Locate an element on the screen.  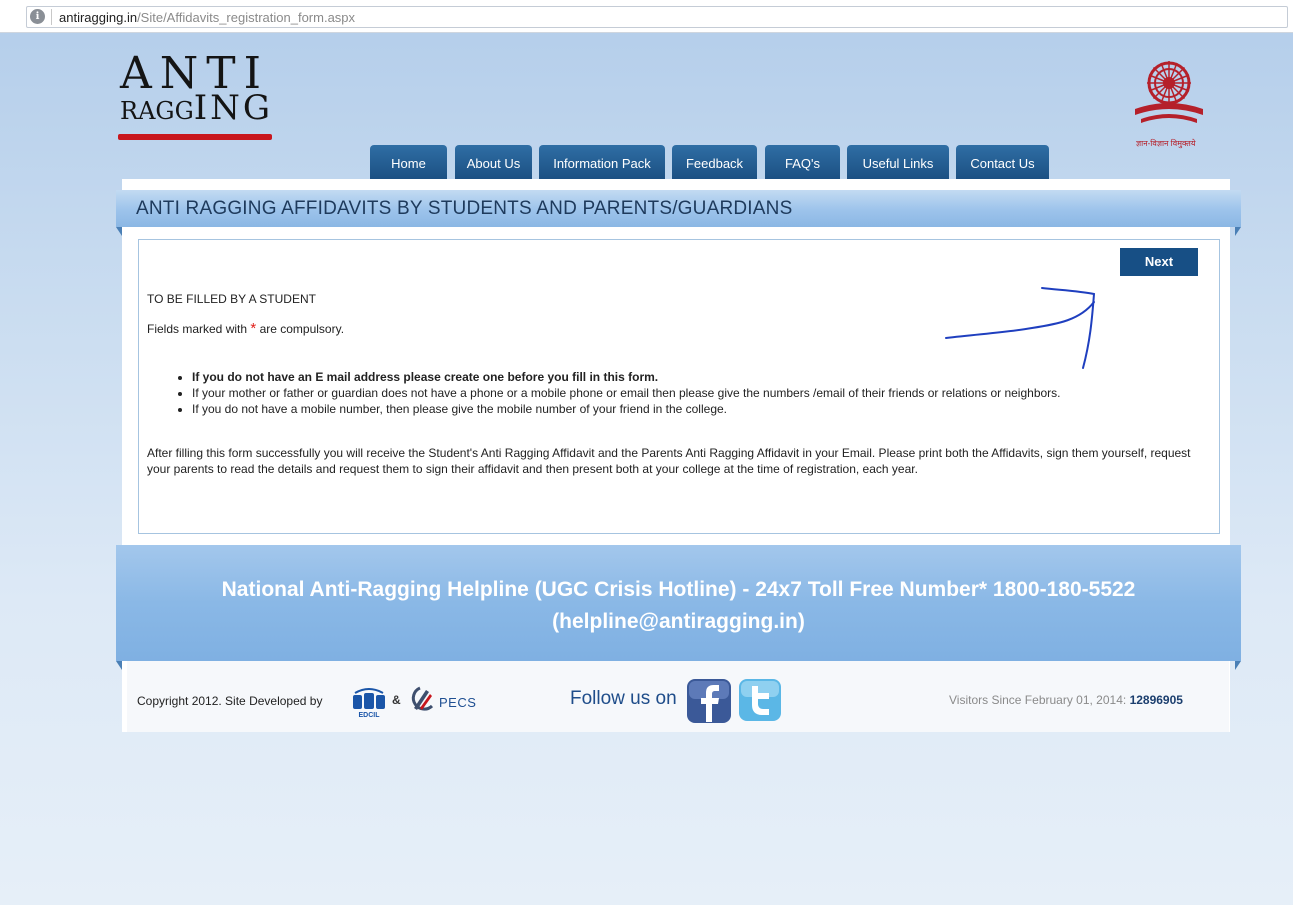
nav-faqs: FAQ's is located at coordinates (802, 162).